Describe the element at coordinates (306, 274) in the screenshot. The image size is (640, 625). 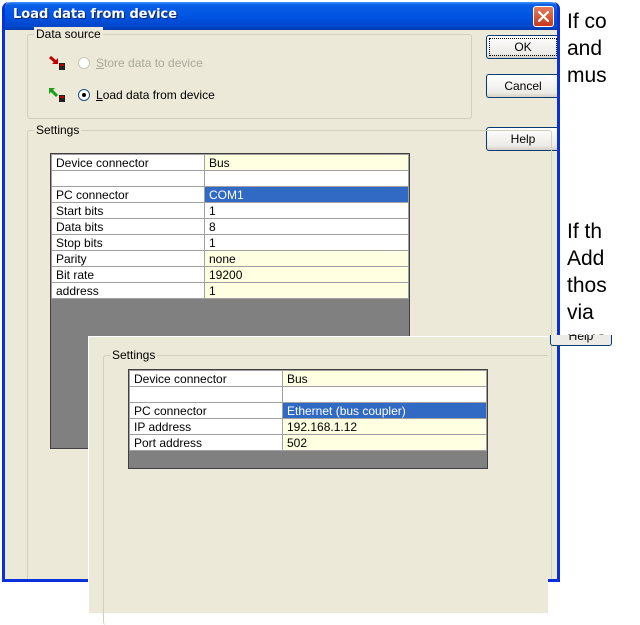
I see `property-value: 19200` at that location.